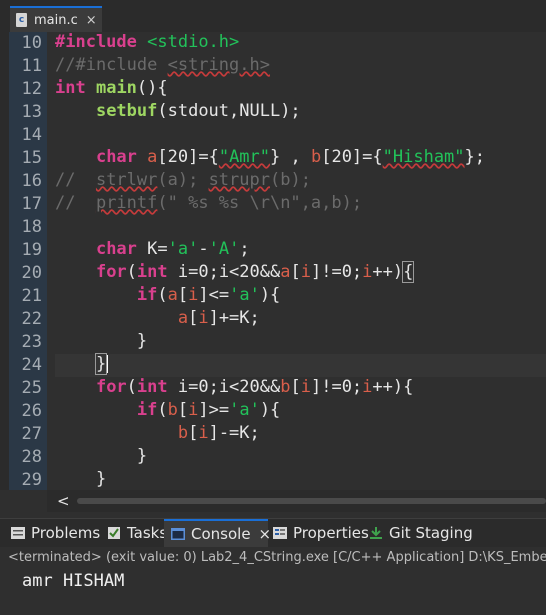  What do you see at coordinates (111, 88) in the screenshot?
I see `code-line: int main(){` at bounding box center [111, 88].